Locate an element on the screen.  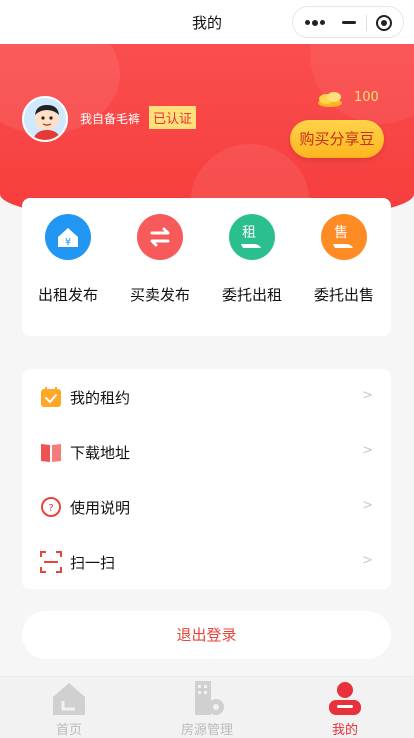
menu-item-scan: 扫一扫 > is located at coordinates (206, 561).